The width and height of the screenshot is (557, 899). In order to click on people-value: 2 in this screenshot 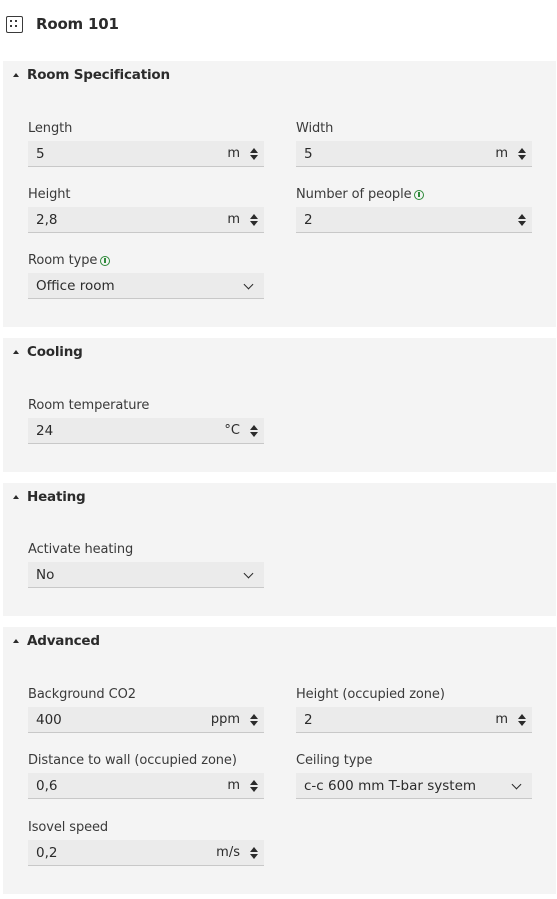, I will do `click(308, 220)`.